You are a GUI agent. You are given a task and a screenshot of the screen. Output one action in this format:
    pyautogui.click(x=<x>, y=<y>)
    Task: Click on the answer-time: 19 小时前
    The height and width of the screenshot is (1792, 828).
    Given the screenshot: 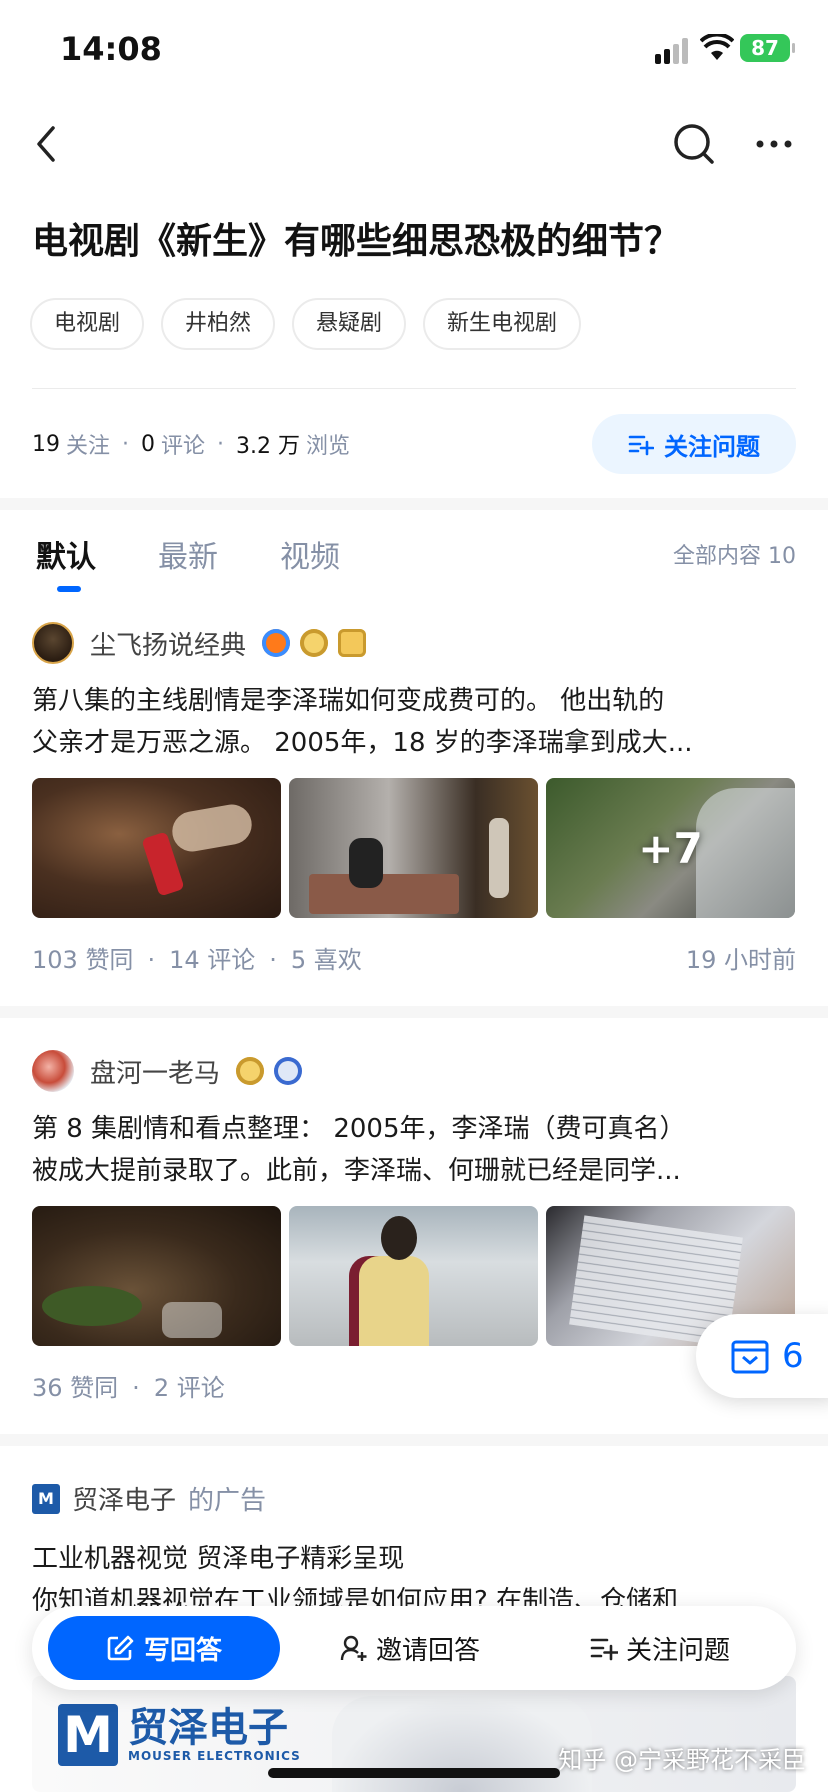 What is the action you would take?
    pyautogui.click(x=740, y=960)
    